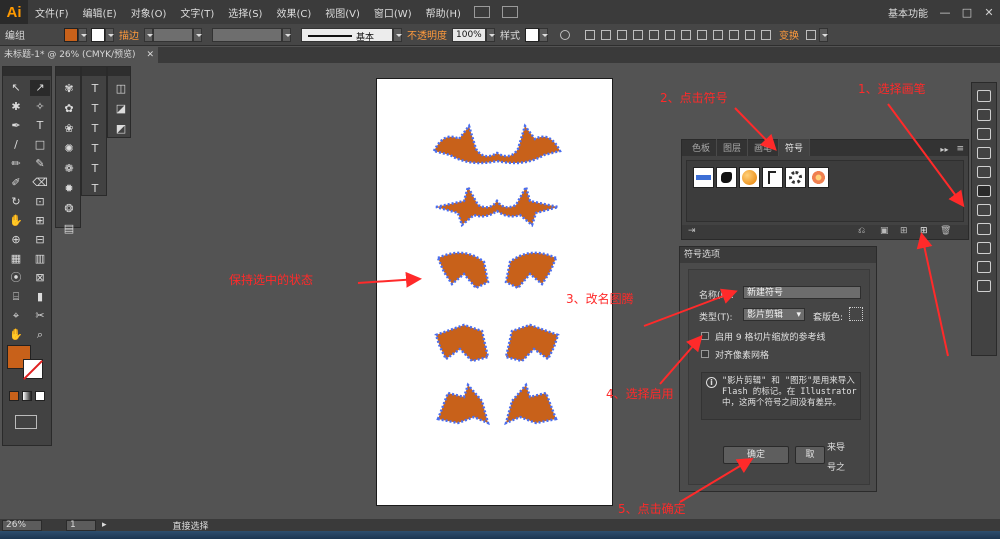 The image size is (1000, 539). What do you see at coordinates (397, 34) in the screenshot?
I see `brush-dropdown` at bounding box center [397, 34].